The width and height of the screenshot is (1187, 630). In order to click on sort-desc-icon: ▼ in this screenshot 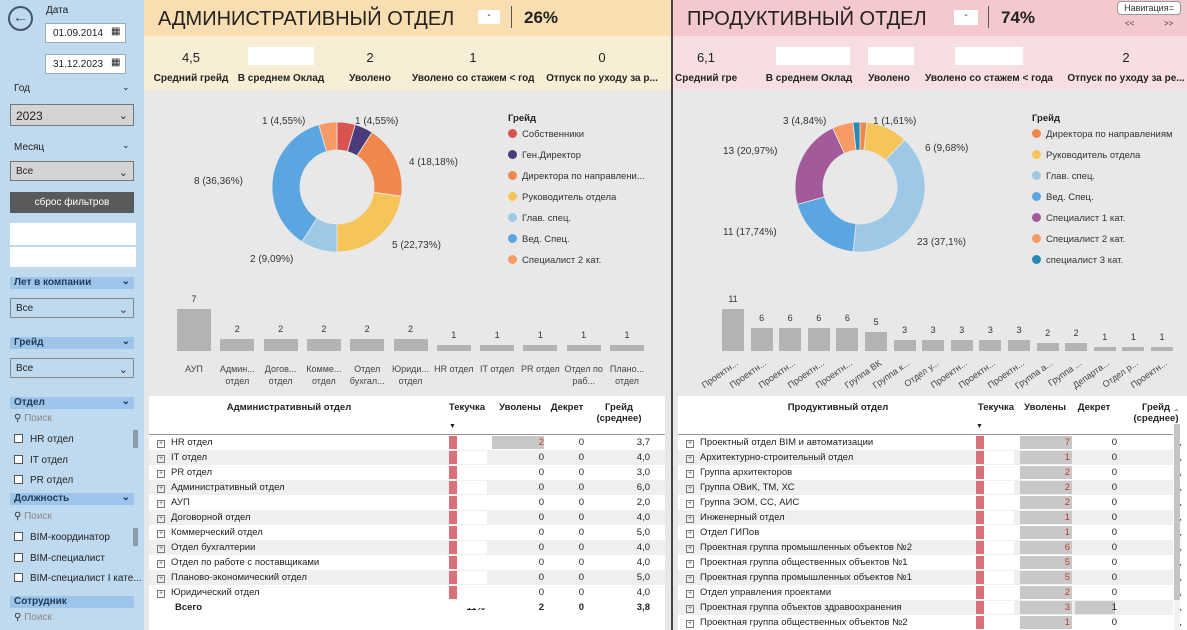, I will do `click(979, 426)`.